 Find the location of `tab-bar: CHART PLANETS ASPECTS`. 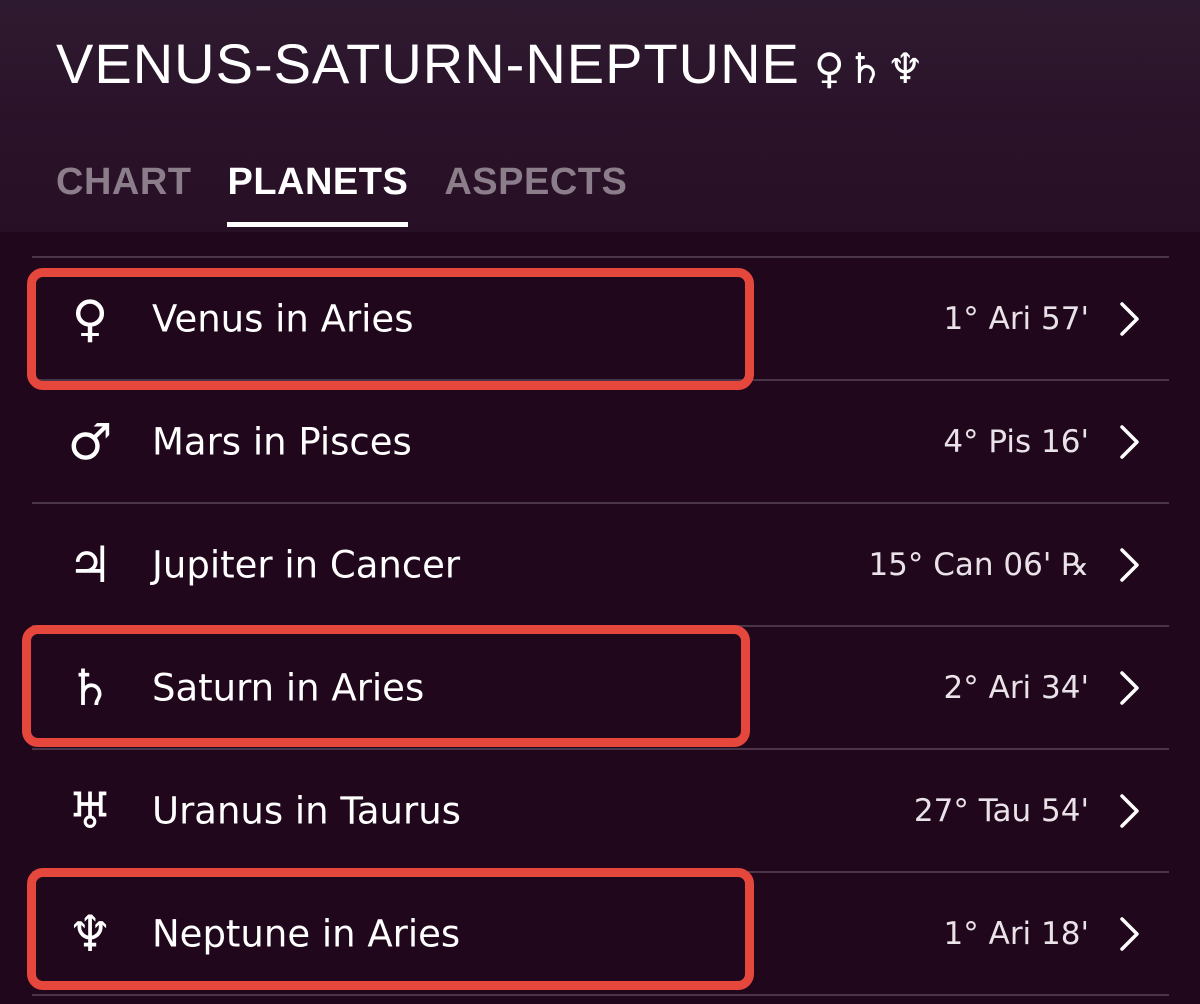

tab-bar: CHART PLANETS ASPECTS is located at coordinates (341, 194).